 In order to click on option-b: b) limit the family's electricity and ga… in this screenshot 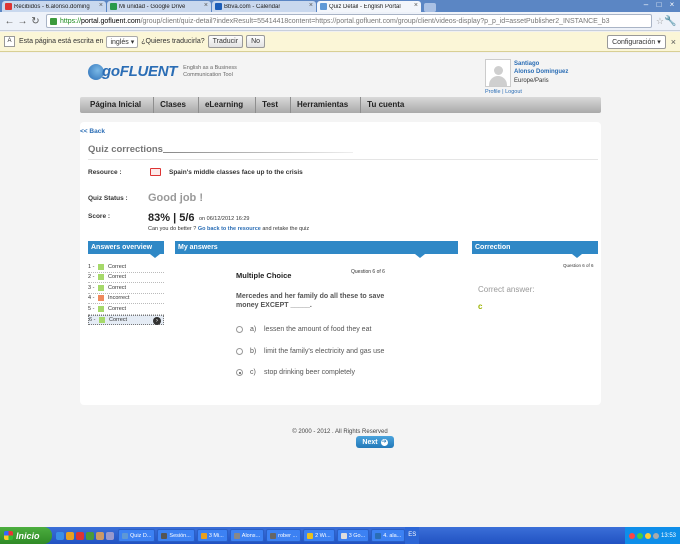, I will do `click(310, 351)`.